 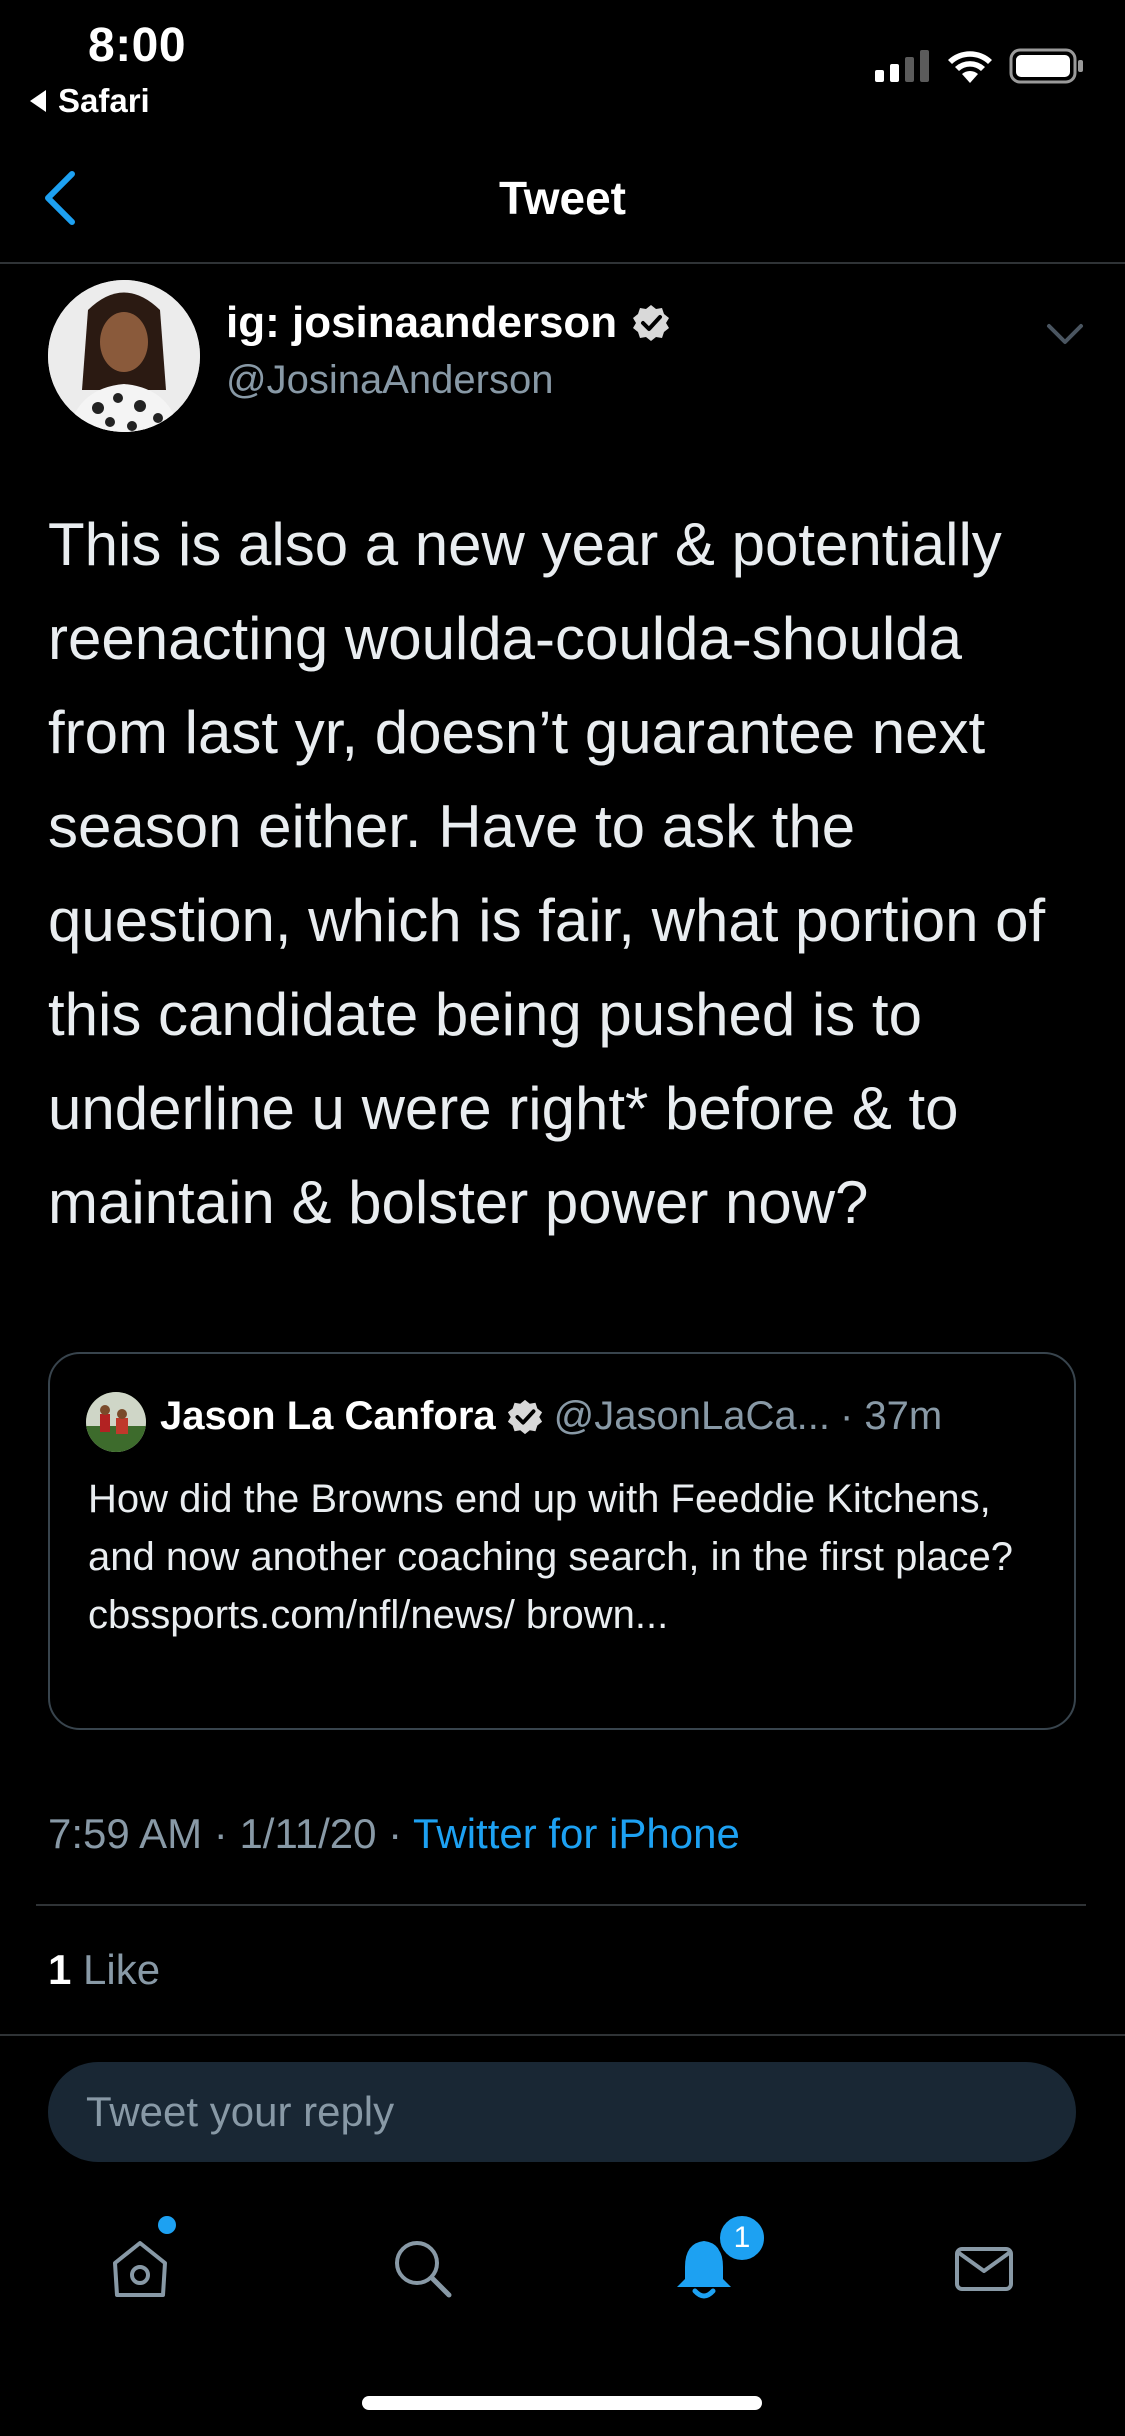 I want to click on back-to-app-link: Safari, so click(x=90, y=101).